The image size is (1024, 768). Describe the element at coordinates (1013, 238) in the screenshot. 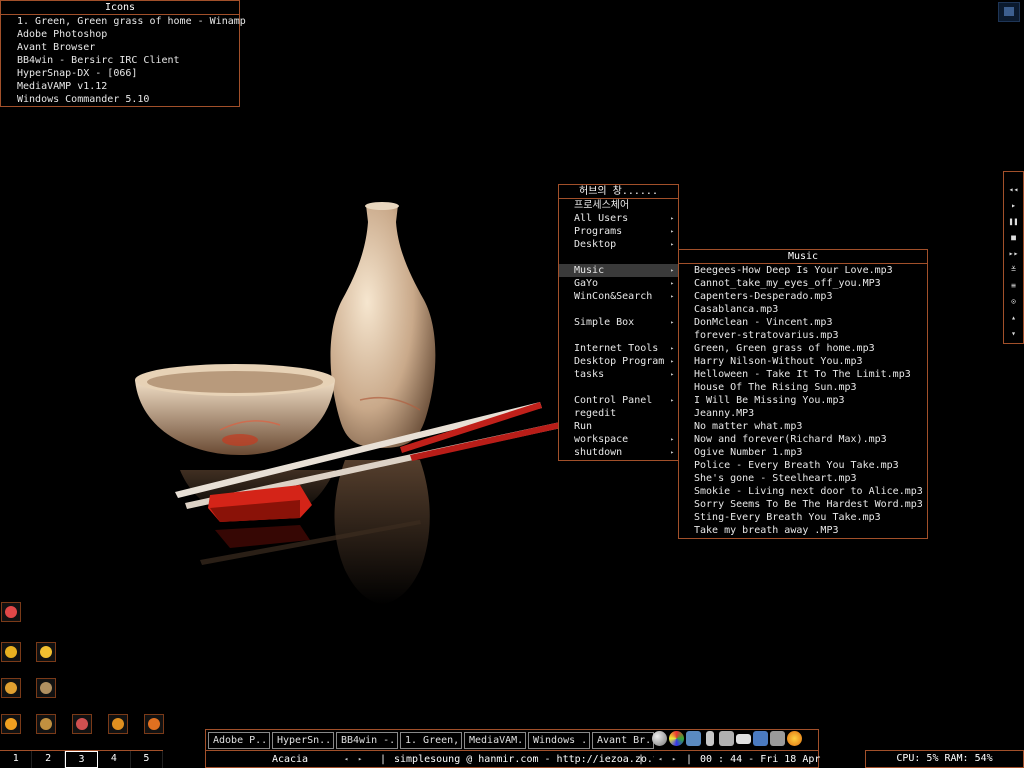

I see `stop-button: ■` at that location.